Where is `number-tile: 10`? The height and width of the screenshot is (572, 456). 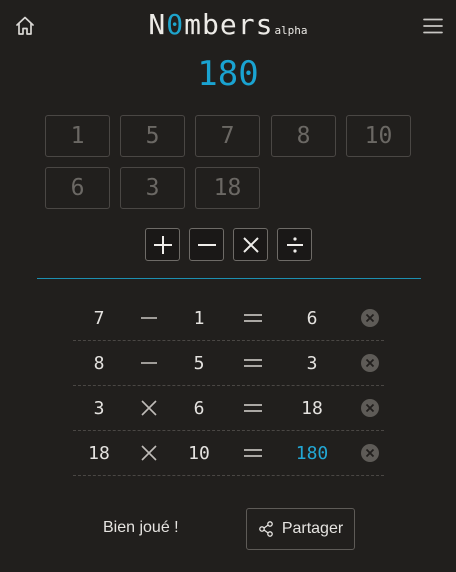 number-tile: 10 is located at coordinates (378, 136).